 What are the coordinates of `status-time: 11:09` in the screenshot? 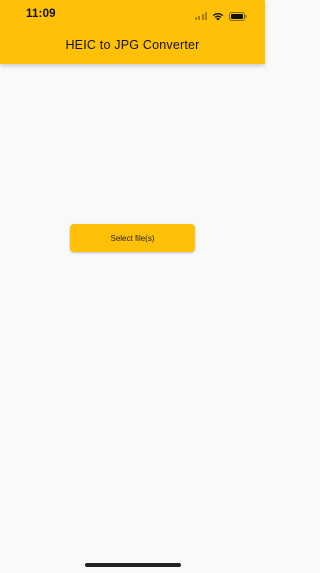 It's located at (41, 14).